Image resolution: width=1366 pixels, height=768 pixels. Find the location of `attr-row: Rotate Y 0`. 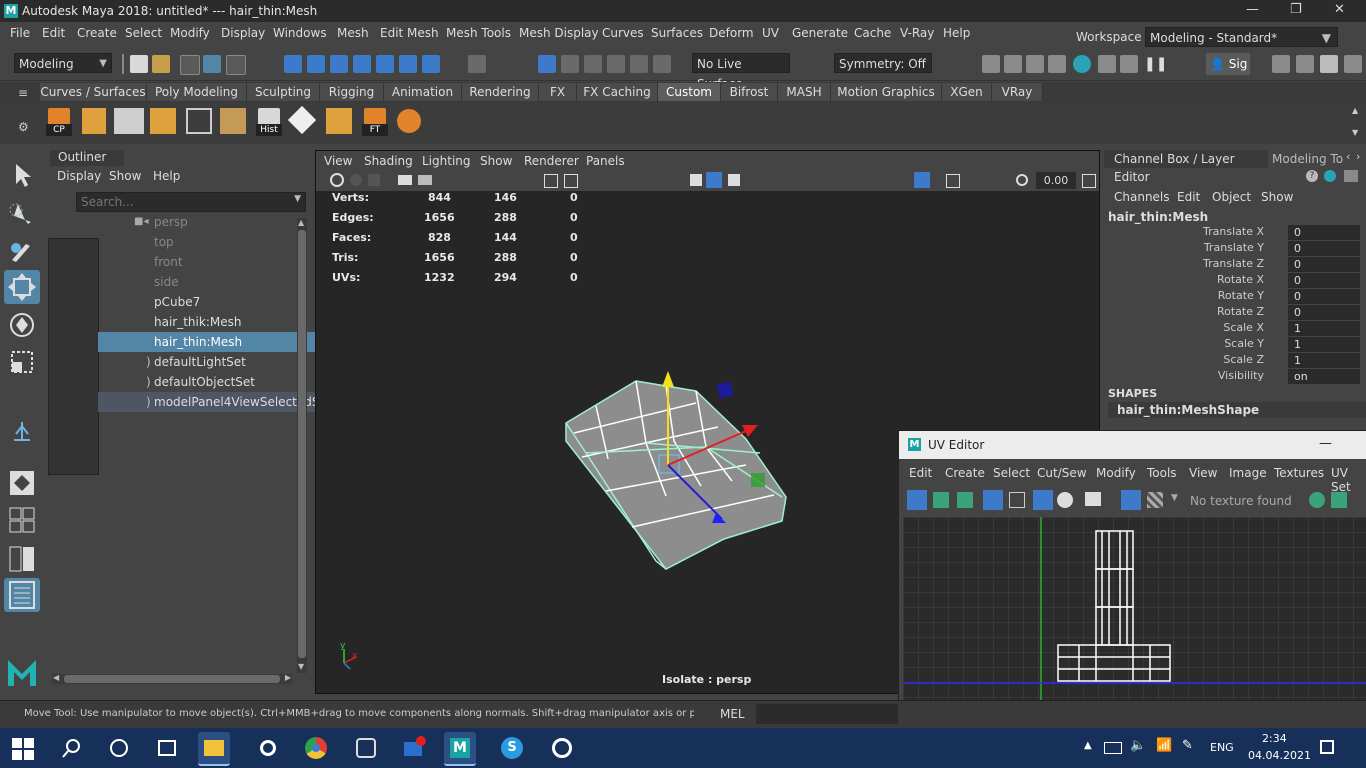

attr-row: Rotate Y 0 is located at coordinates (1233, 297).